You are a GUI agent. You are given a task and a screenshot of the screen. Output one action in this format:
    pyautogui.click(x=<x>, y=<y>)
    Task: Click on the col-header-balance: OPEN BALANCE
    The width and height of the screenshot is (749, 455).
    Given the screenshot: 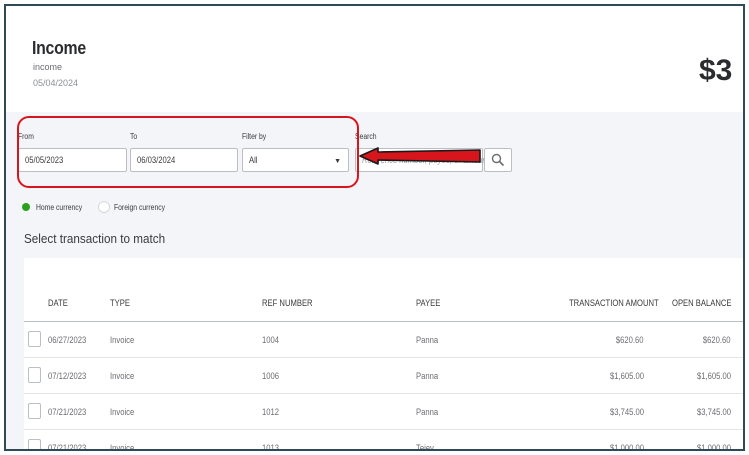 What is the action you would take?
    pyautogui.click(x=702, y=303)
    